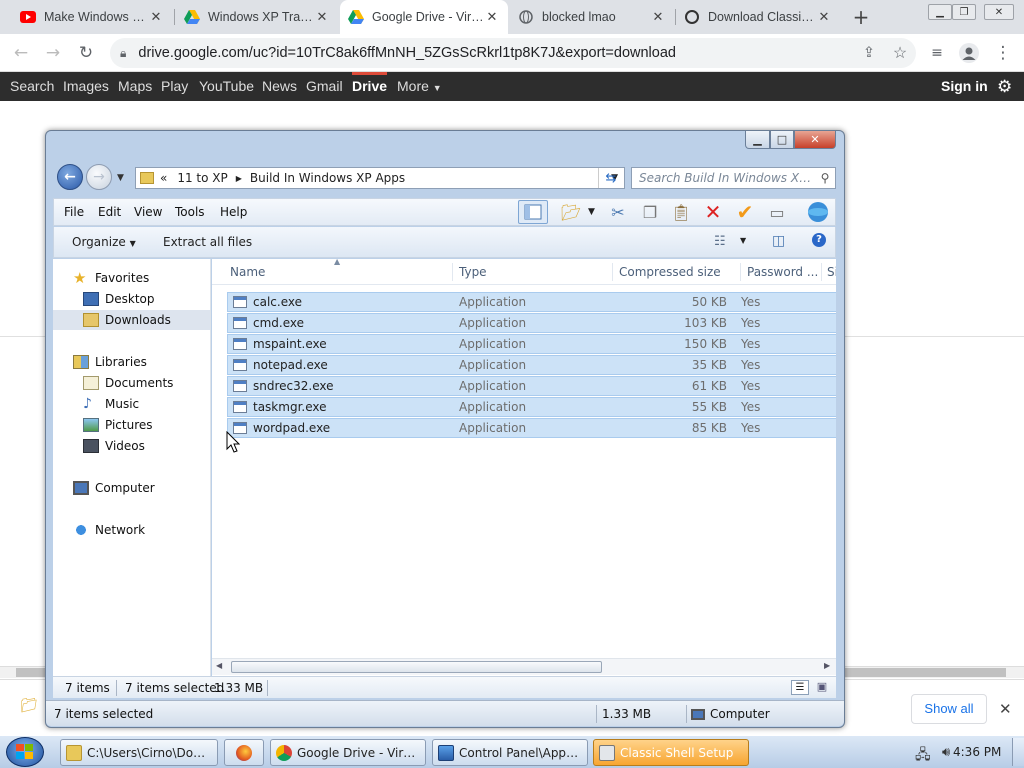 Image resolution: width=1024 pixels, height=768 pixels. What do you see at coordinates (861, 17) in the screenshot?
I see `new-tab-button: +` at bounding box center [861, 17].